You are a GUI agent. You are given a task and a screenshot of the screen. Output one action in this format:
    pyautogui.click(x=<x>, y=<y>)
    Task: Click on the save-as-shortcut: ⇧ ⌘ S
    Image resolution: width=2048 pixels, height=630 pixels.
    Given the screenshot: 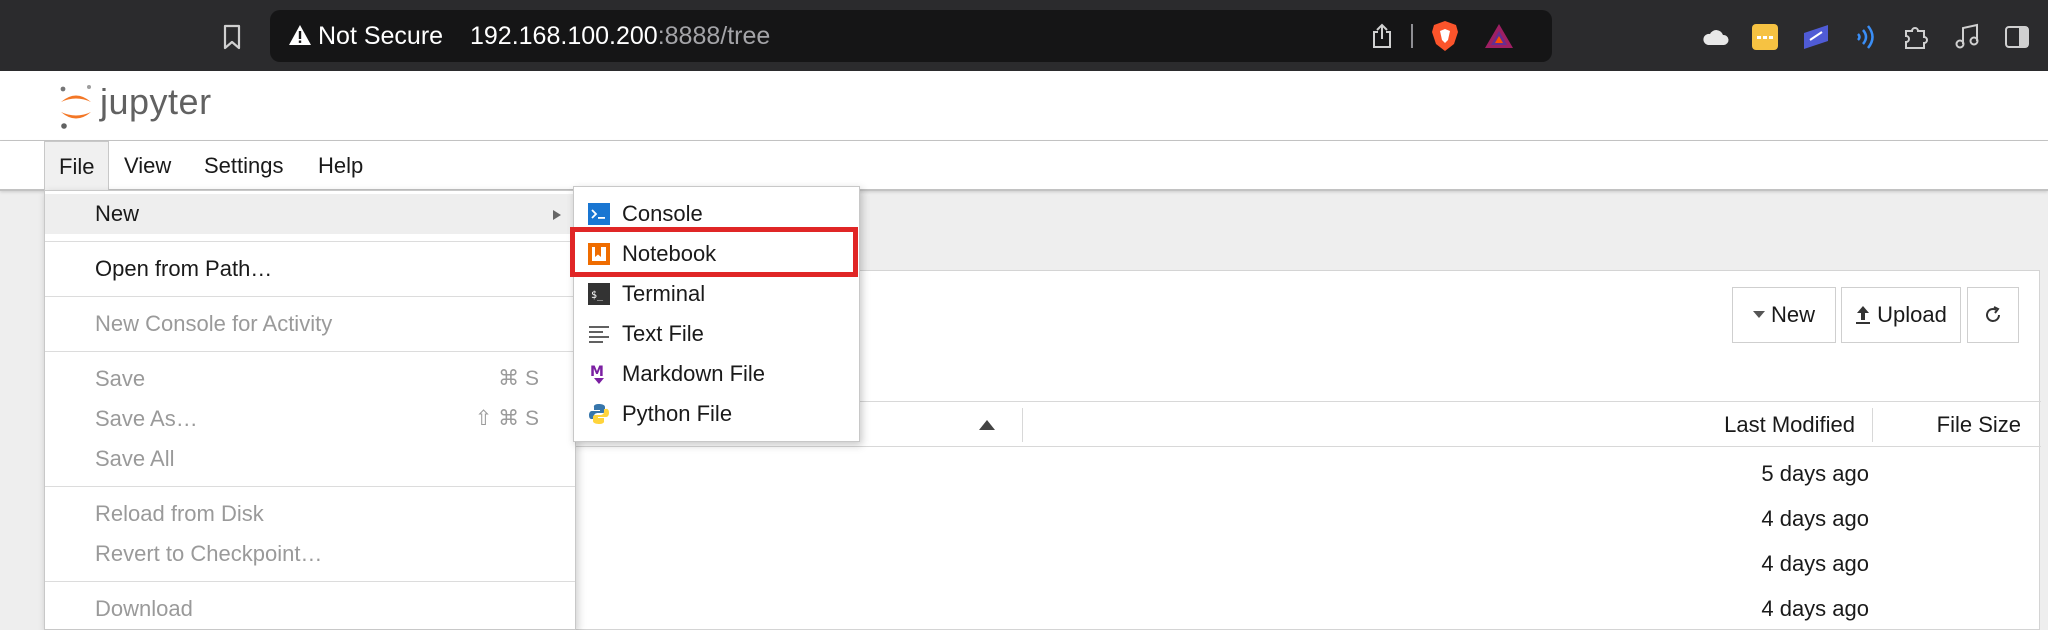 What is the action you would take?
    pyautogui.click(x=506, y=418)
    